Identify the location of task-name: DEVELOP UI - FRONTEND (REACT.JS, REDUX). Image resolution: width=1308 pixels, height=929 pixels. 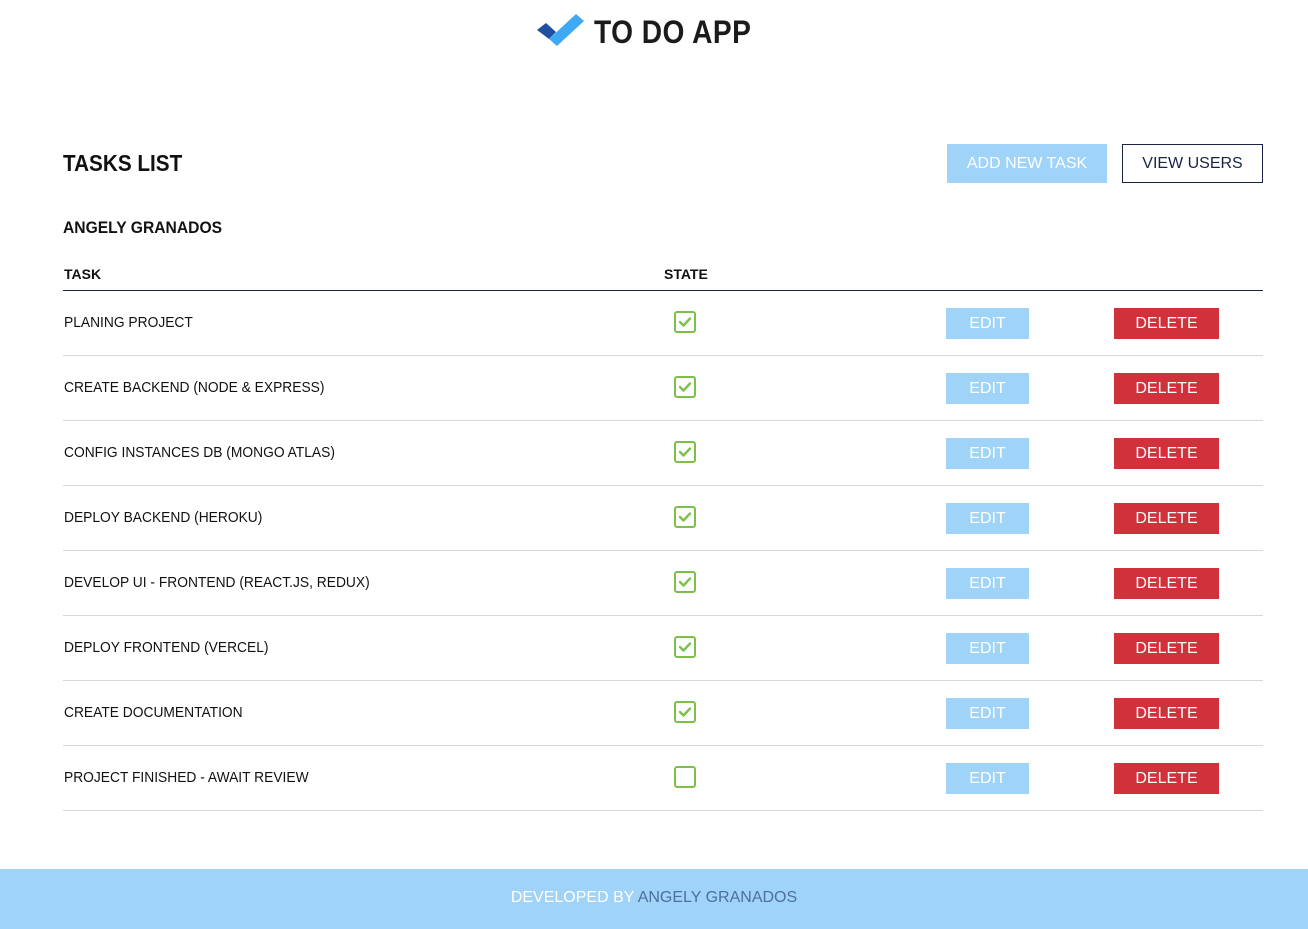
(217, 582).